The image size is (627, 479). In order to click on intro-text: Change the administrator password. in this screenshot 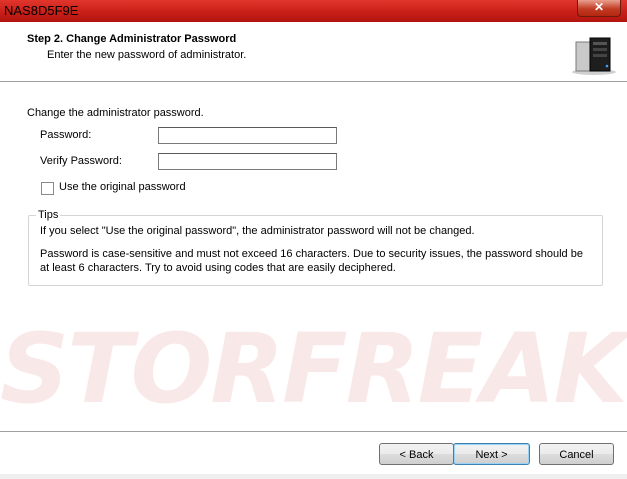, I will do `click(115, 113)`.